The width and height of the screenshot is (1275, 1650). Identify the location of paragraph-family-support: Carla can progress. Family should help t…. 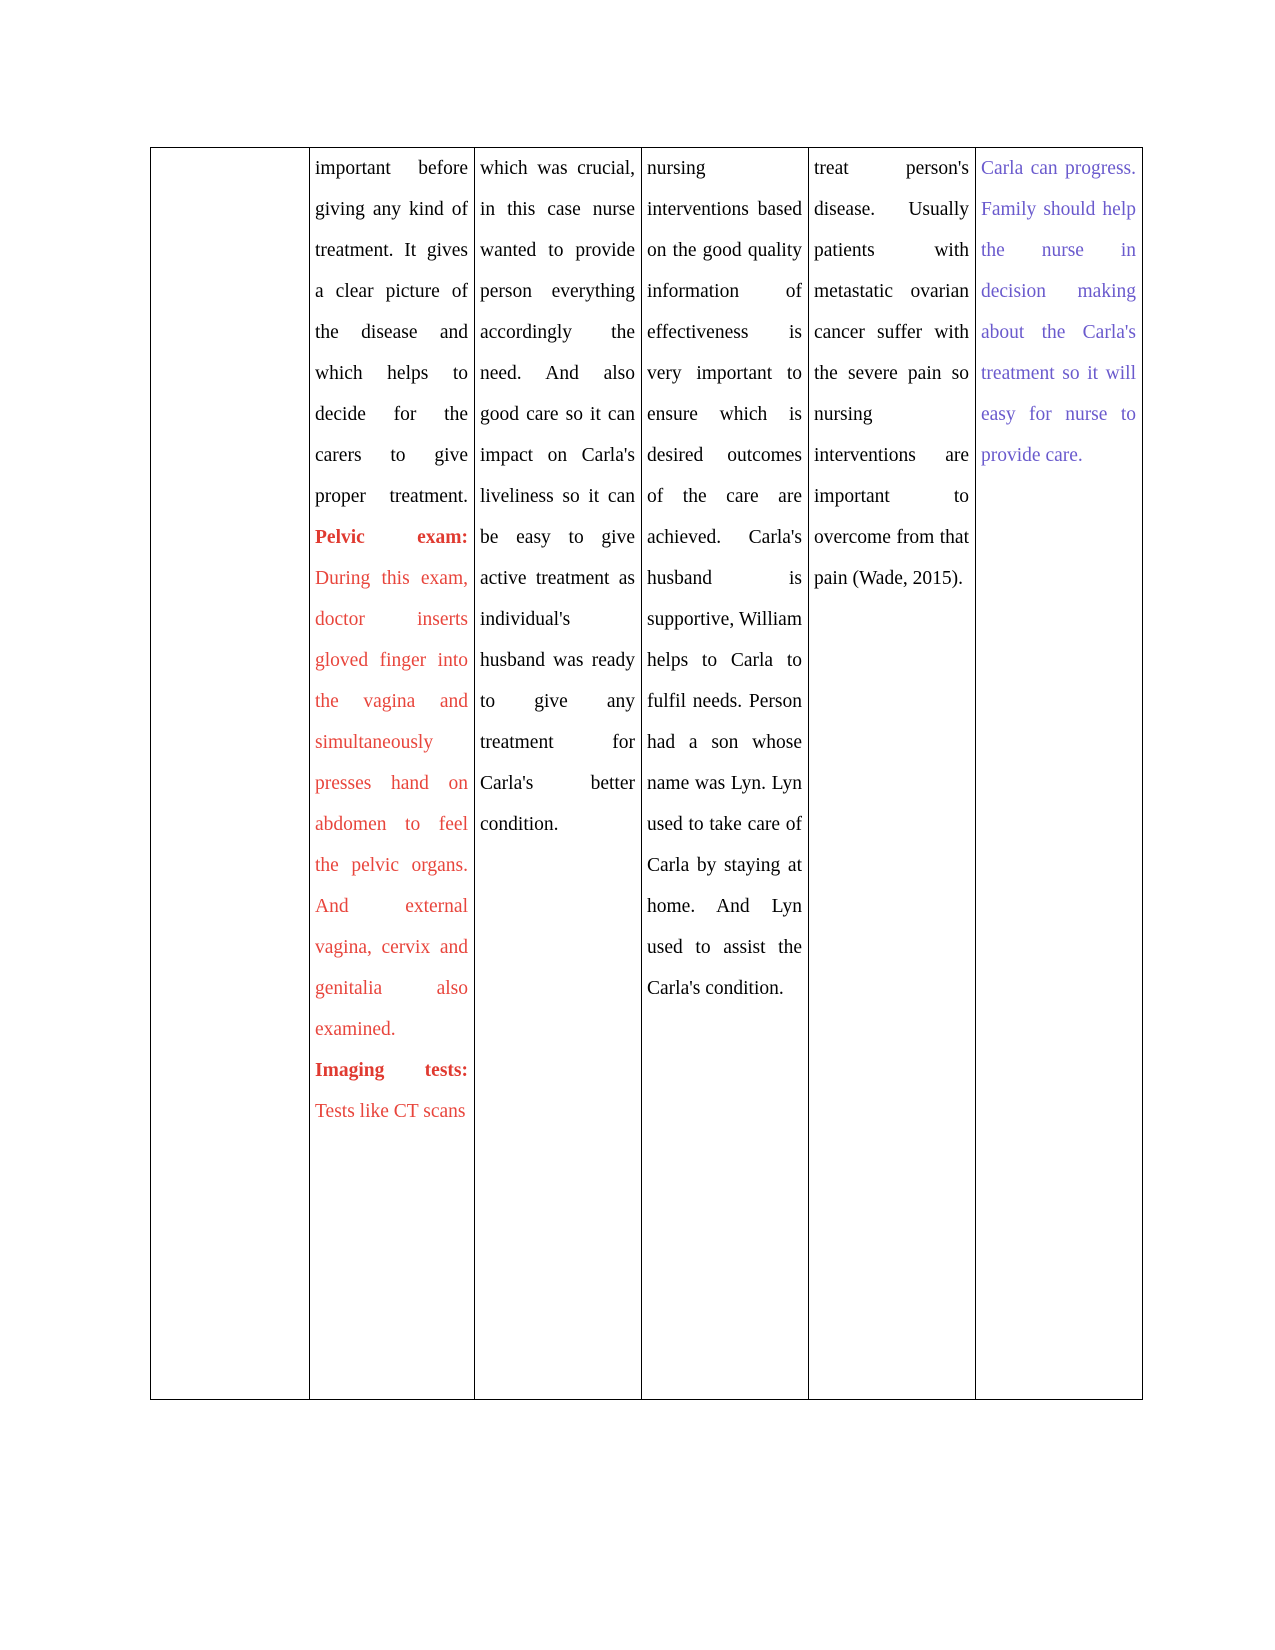
(1058, 312).